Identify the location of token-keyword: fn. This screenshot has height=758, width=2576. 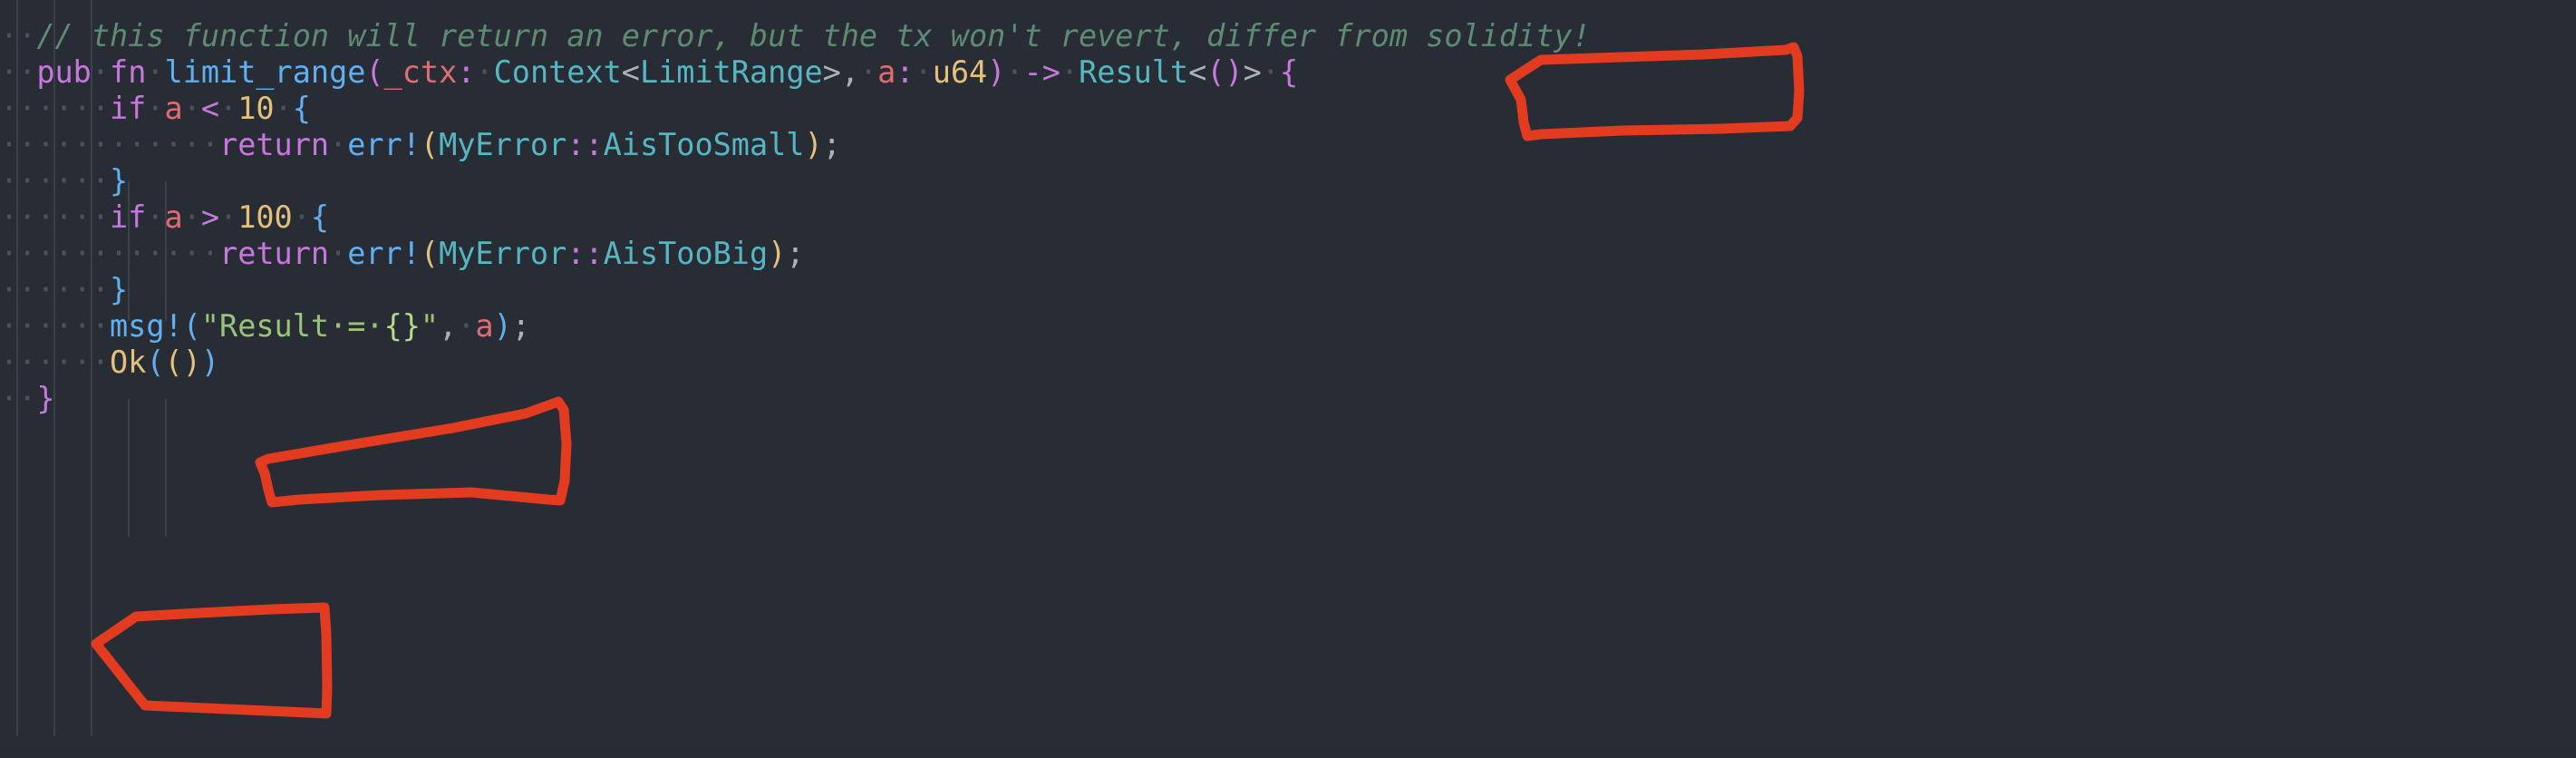
(128, 72).